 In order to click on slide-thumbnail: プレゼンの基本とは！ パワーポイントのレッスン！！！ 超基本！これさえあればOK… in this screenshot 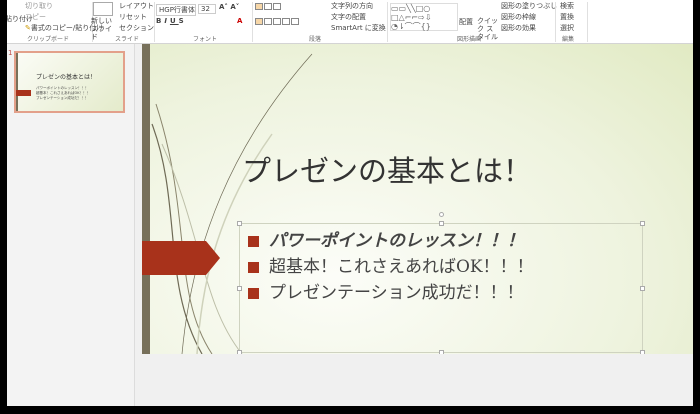, I will do `click(69, 82)`.